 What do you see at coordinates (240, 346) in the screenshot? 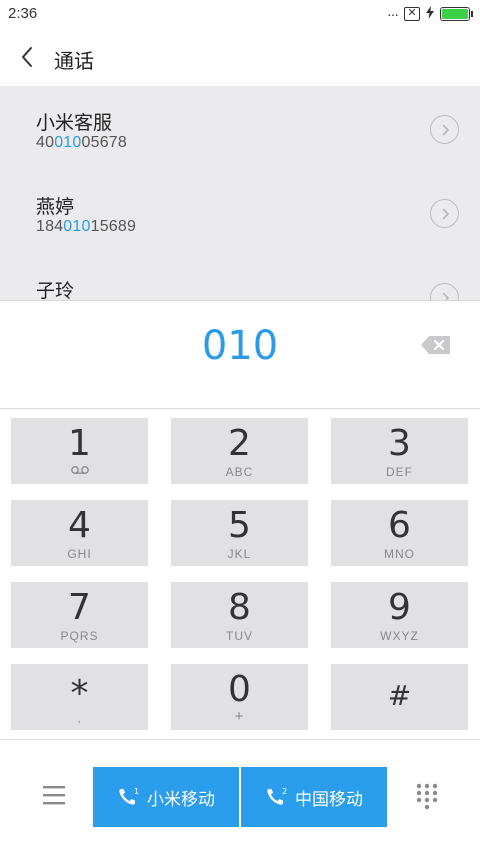
I see `dialed-number: 010` at bounding box center [240, 346].